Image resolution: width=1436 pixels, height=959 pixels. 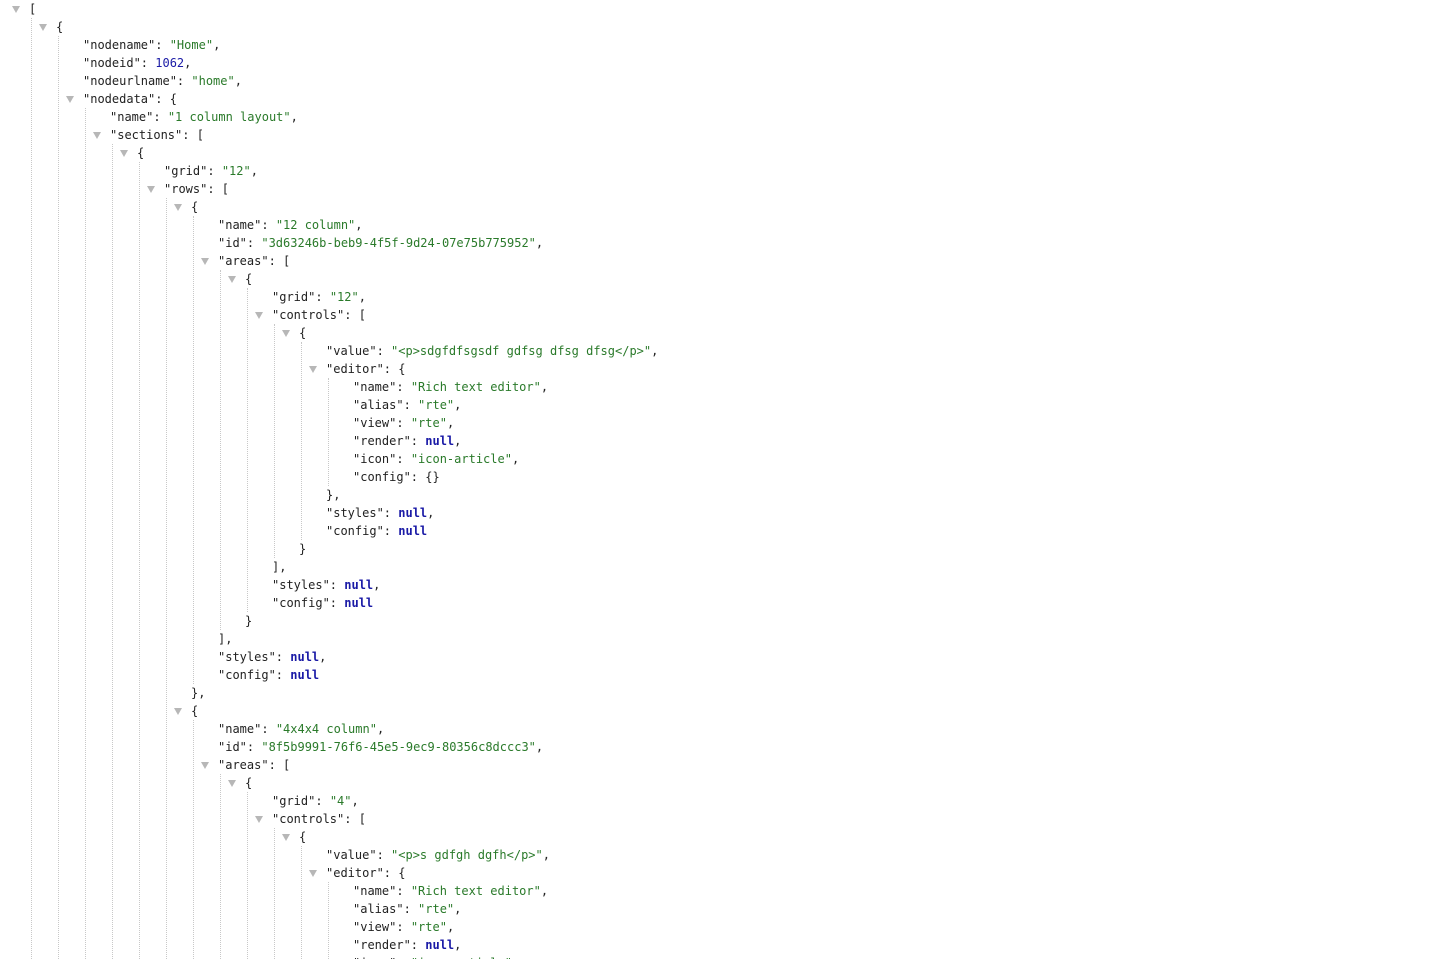 I want to click on json-line: },, so click(x=333, y=495).